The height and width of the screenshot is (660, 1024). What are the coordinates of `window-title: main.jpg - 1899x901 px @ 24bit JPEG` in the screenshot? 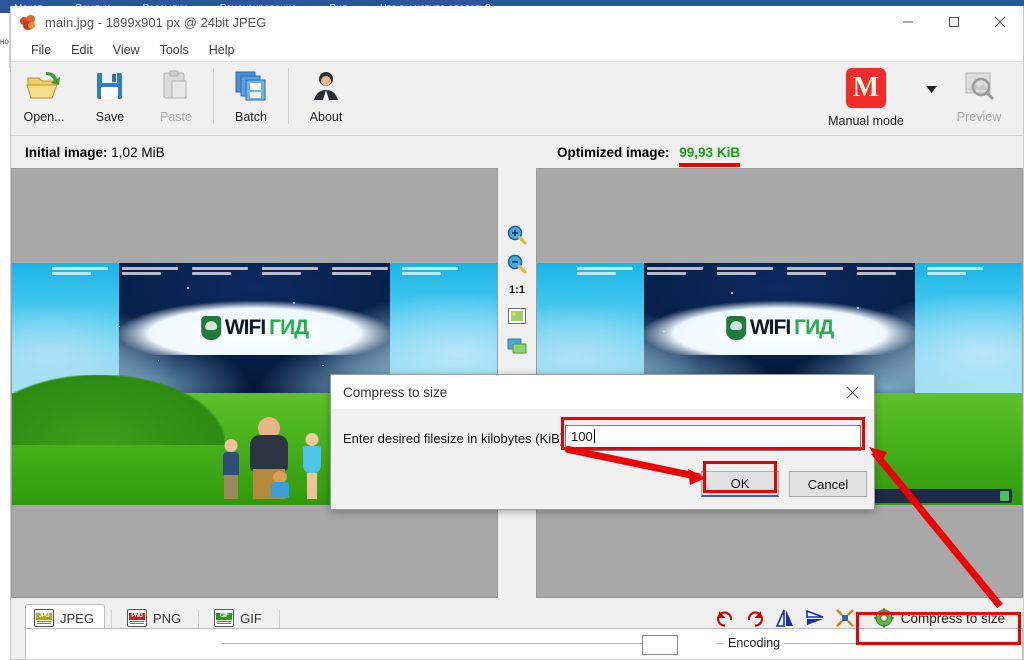 It's located at (156, 22).